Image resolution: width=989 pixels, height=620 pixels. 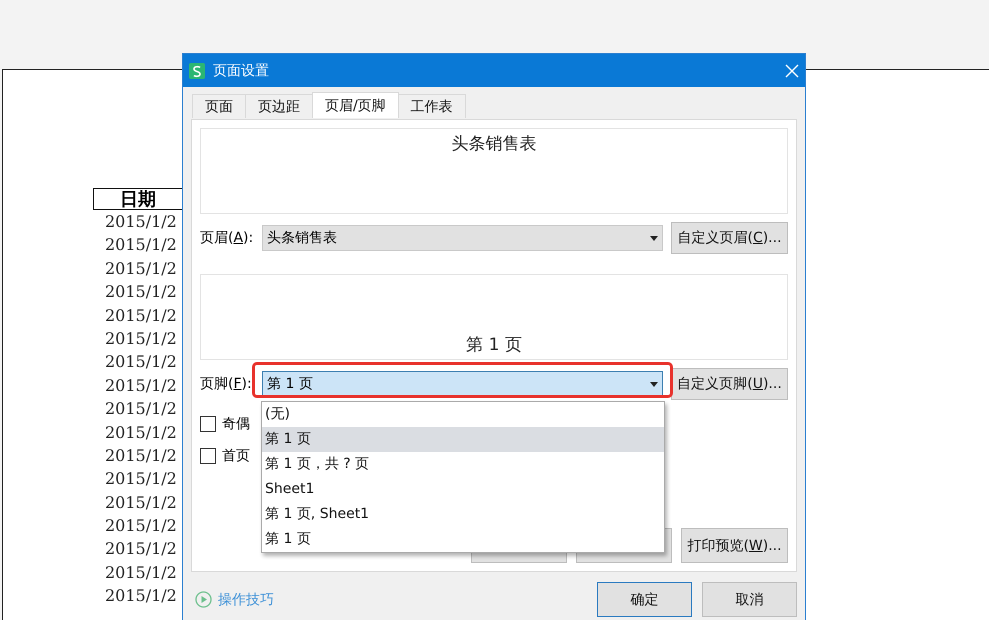 I want to click on footer-select: 第 1 页, so click(x=462, y=384).